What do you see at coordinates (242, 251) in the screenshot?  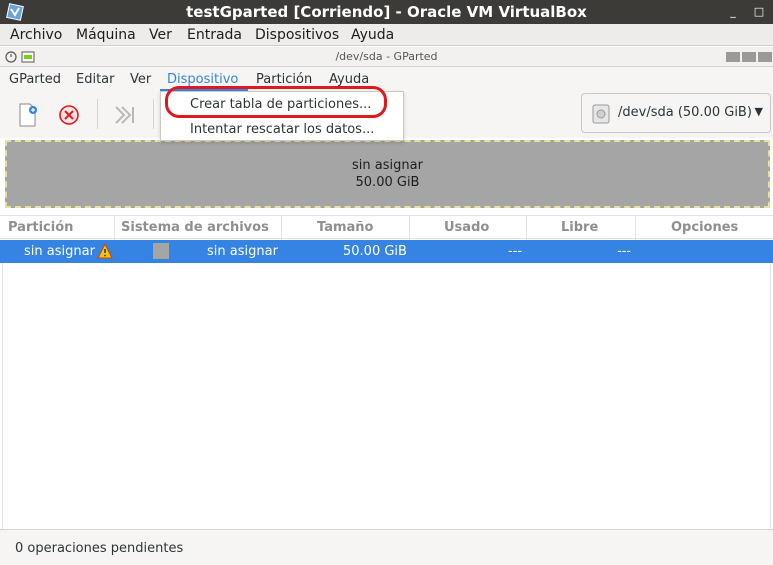 I see `cell-filesystem: sin asignar` at bounding box center [242, 251].